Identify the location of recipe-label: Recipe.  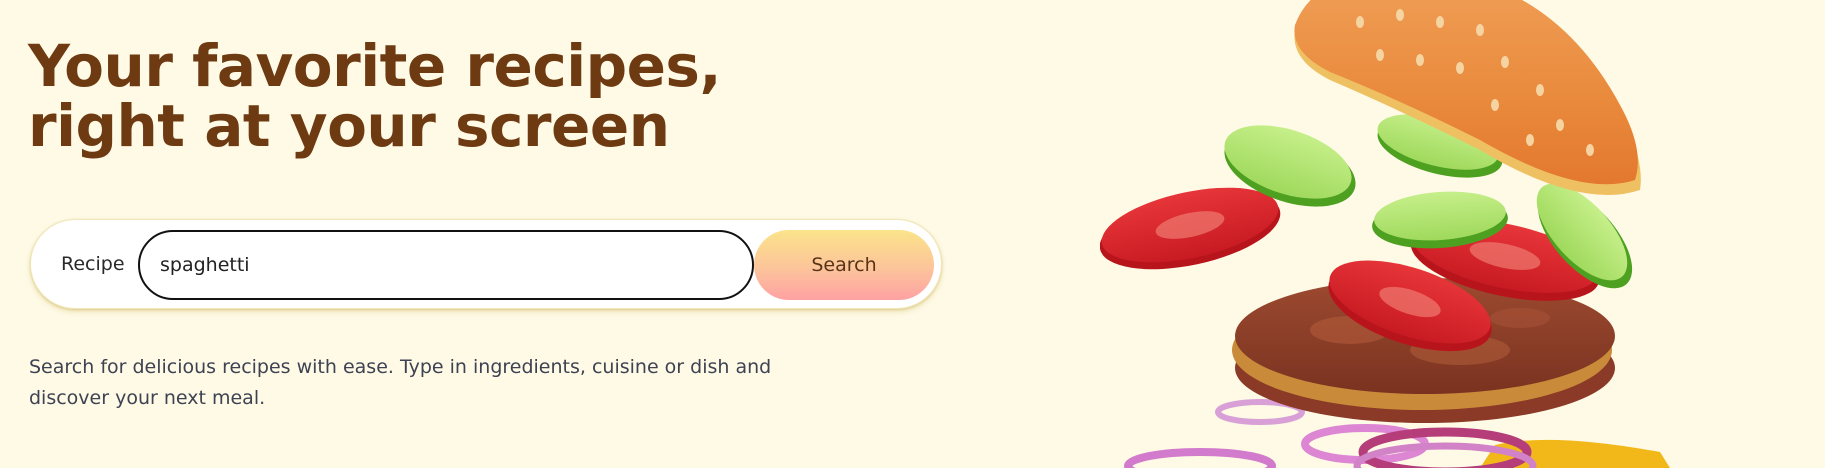
(93, 264).